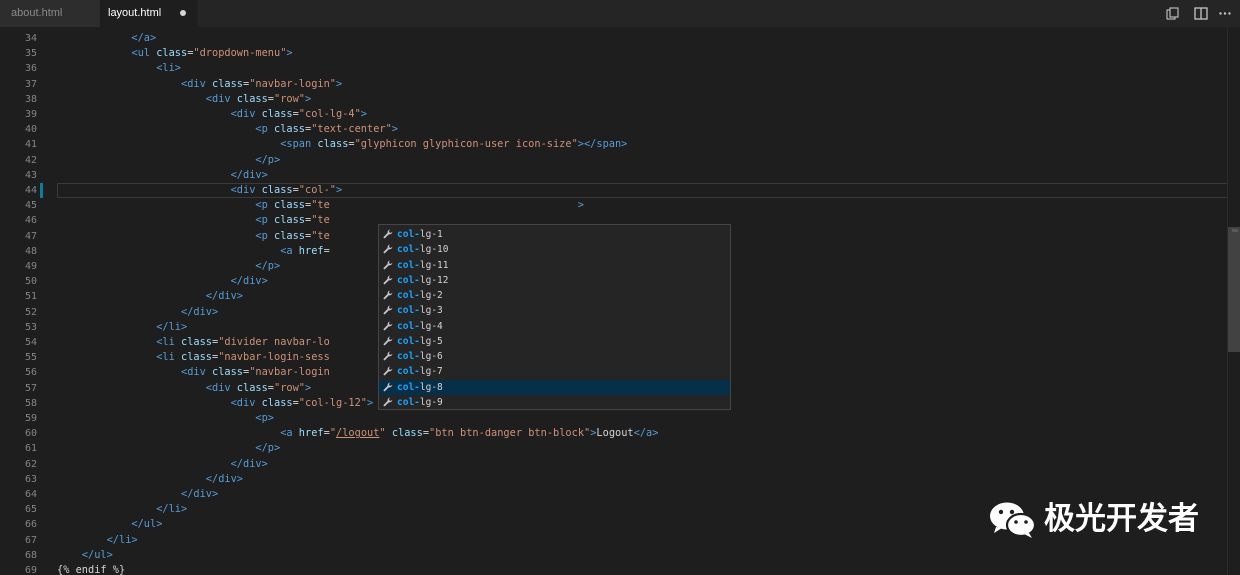 Image resolution: width=1240 pixels, height=575 pixels. What do you see at coordinates (289, 387) in the screenshot?
I see `code-token: "row"` at bounding box center [289, 387].